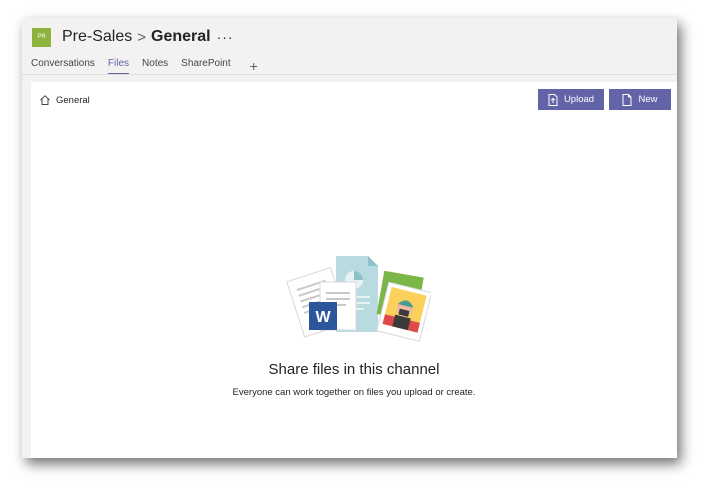  I want to click on channel-name: General, so click(181, 36).